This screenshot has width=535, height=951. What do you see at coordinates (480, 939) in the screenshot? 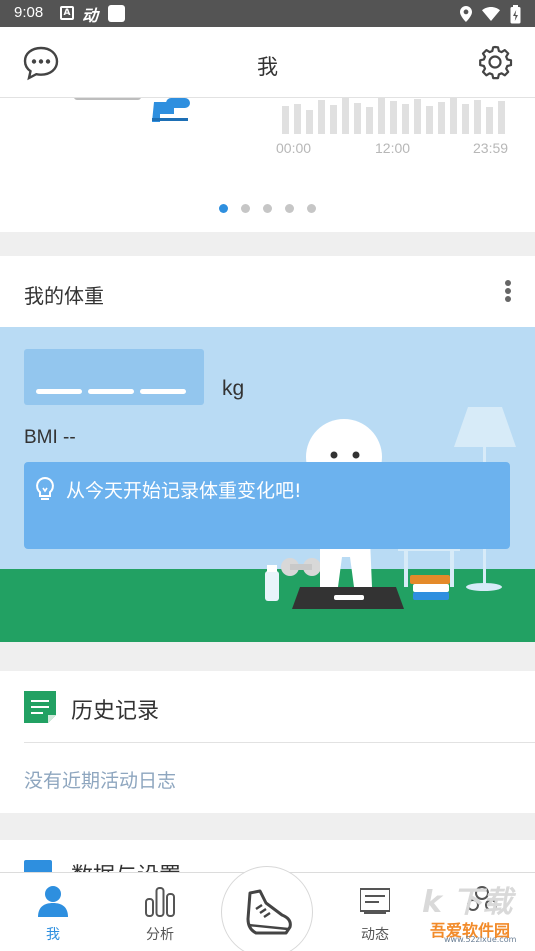
I see `watermark-sub: www.52zixue.com` at bounding box center [480, 939].